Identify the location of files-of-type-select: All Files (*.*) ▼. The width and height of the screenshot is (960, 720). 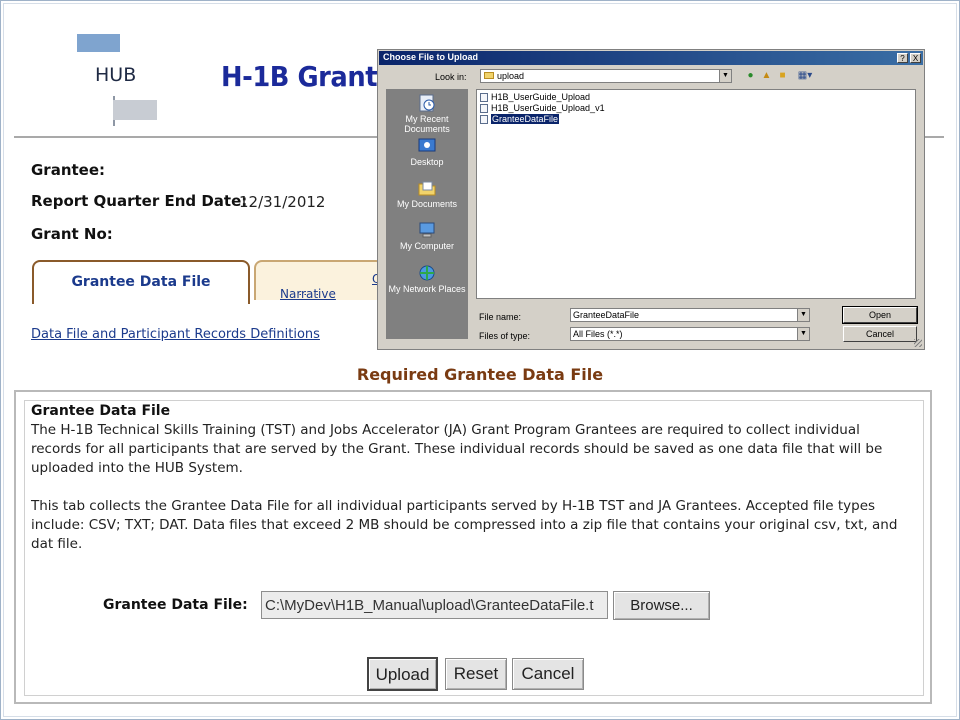
(690, 334).